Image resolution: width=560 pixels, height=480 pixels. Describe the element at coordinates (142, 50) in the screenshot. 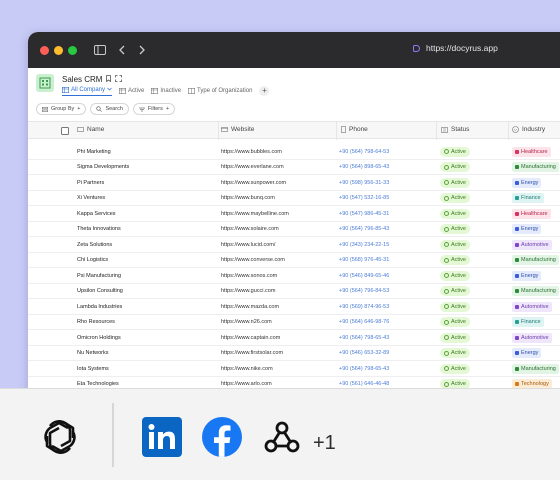

I see `forward-arrow-icon` at that location.